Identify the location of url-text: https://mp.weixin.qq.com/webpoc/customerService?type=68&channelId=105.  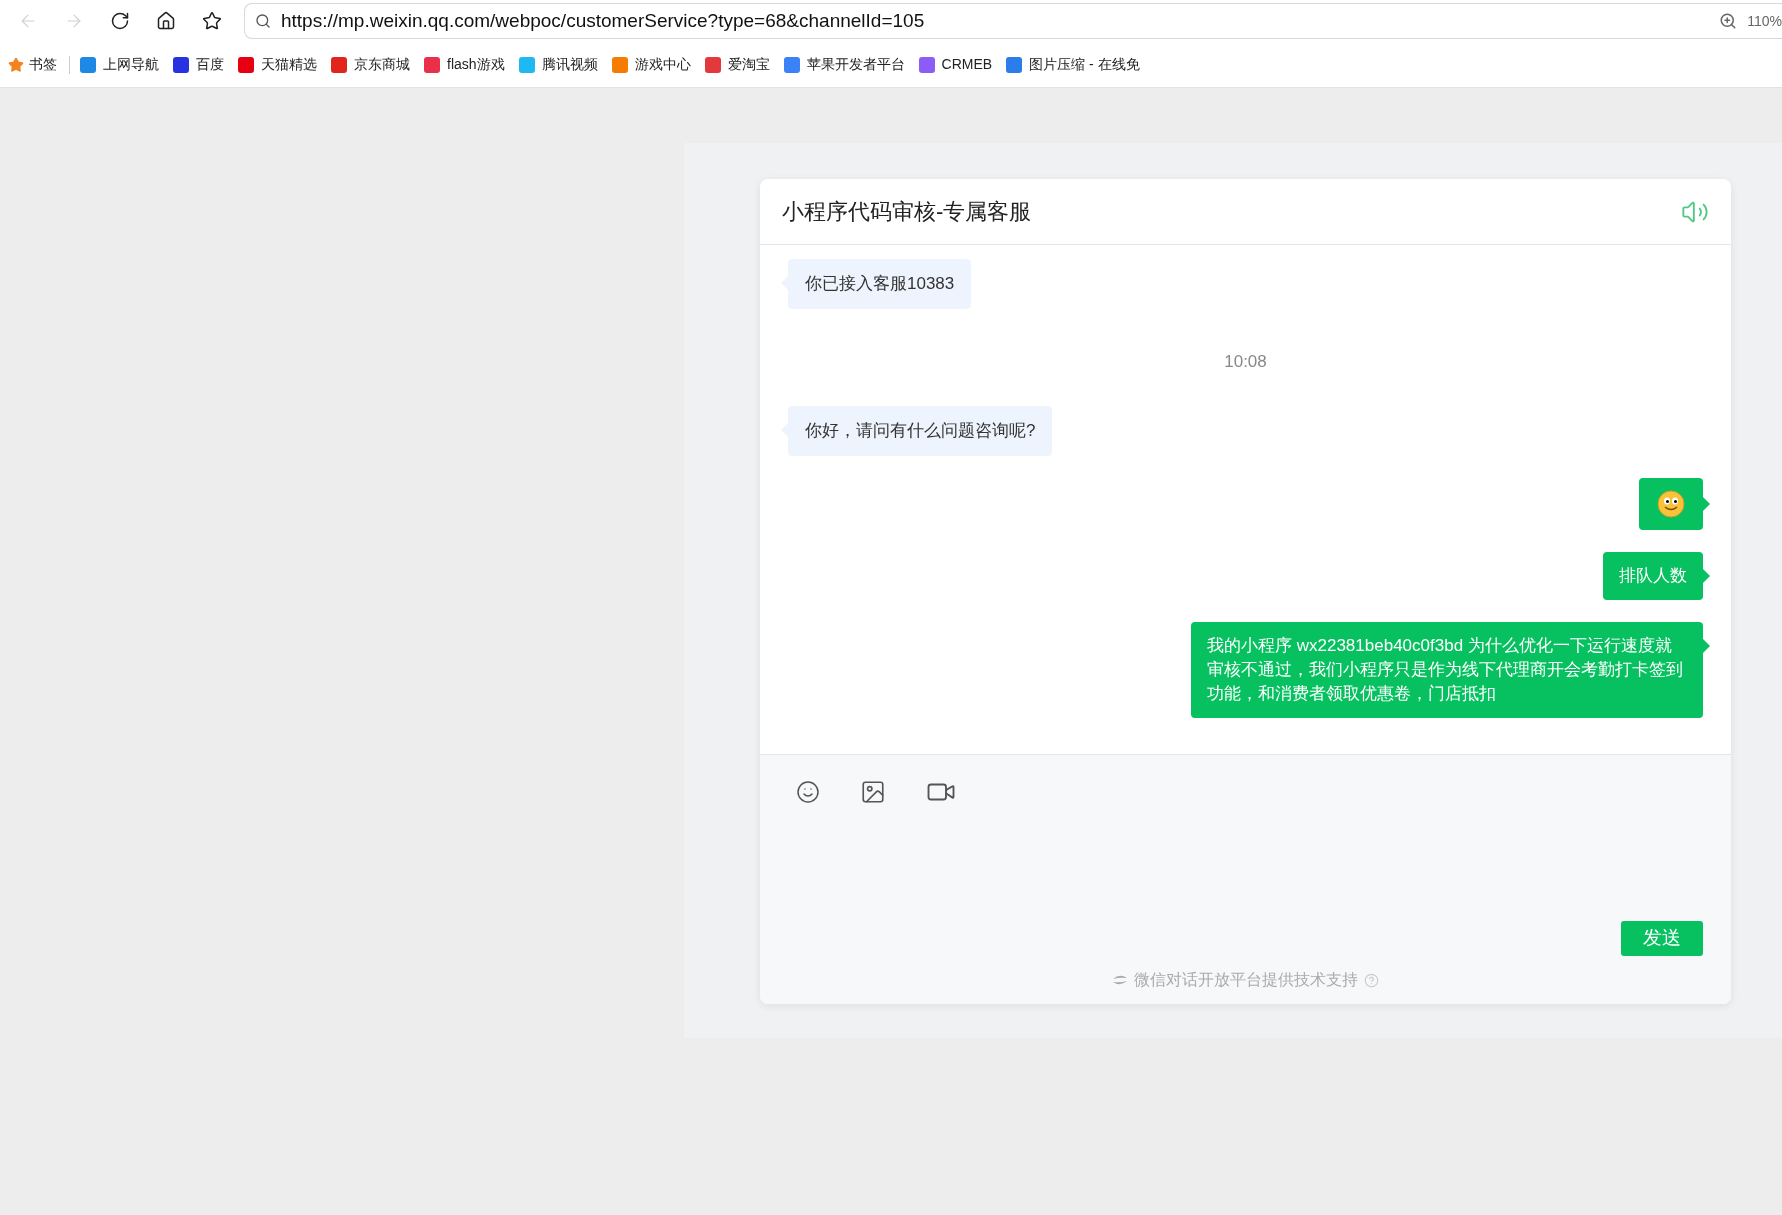
(603, 20).